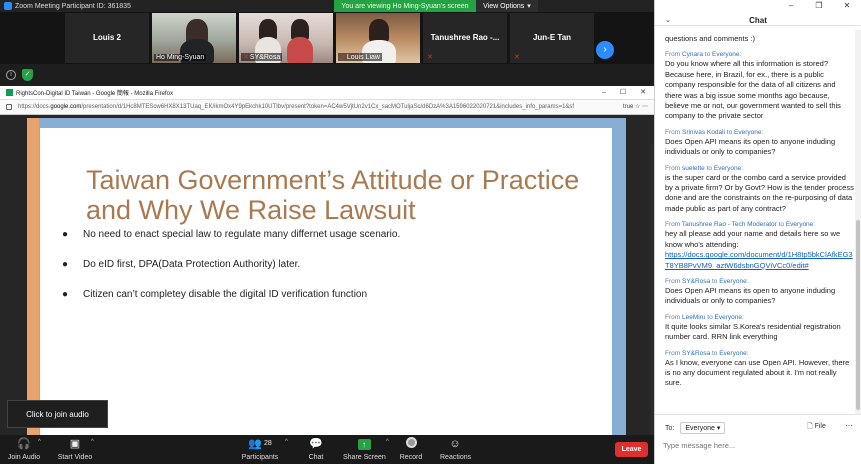 This screenshot has width=861, height=464. I want to click on chat-scrollbar, so click(858, 222).